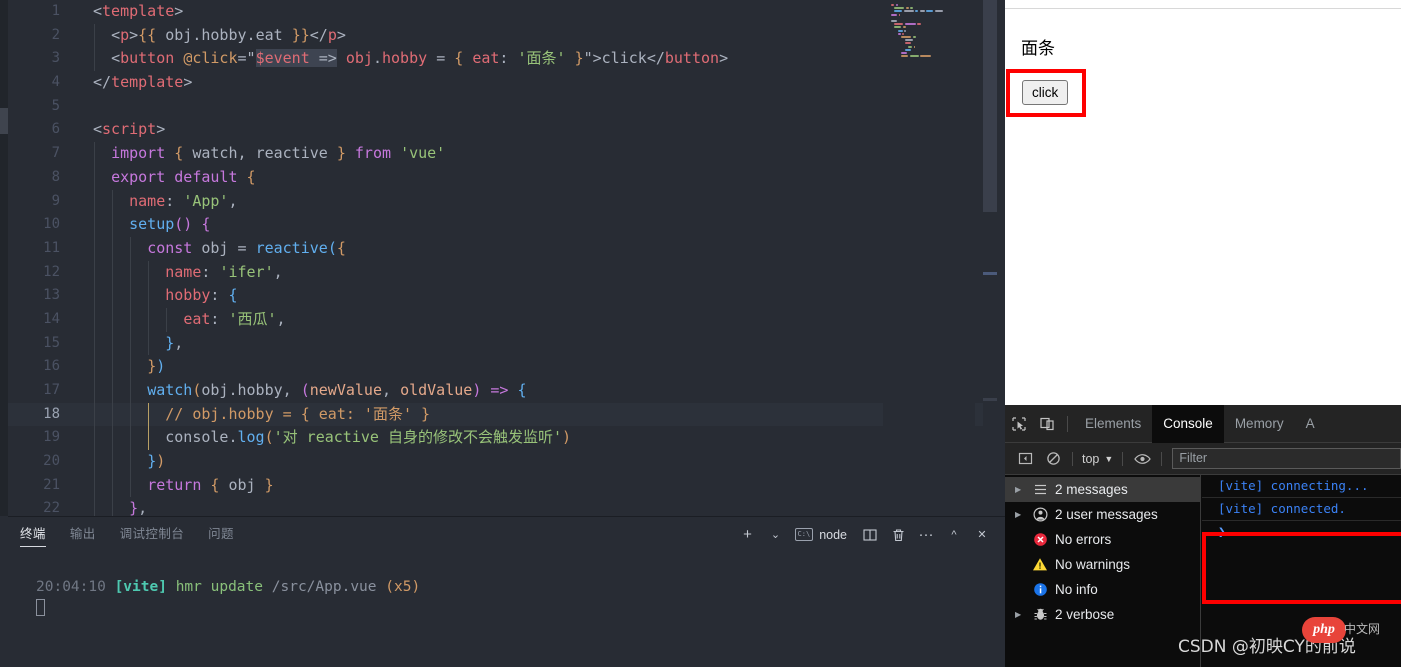 This screenshot has width=1401, height=667. Describe the element at coordinates (1324, 630) in the screenshot. I see `php-logo-icon: php` at that location.